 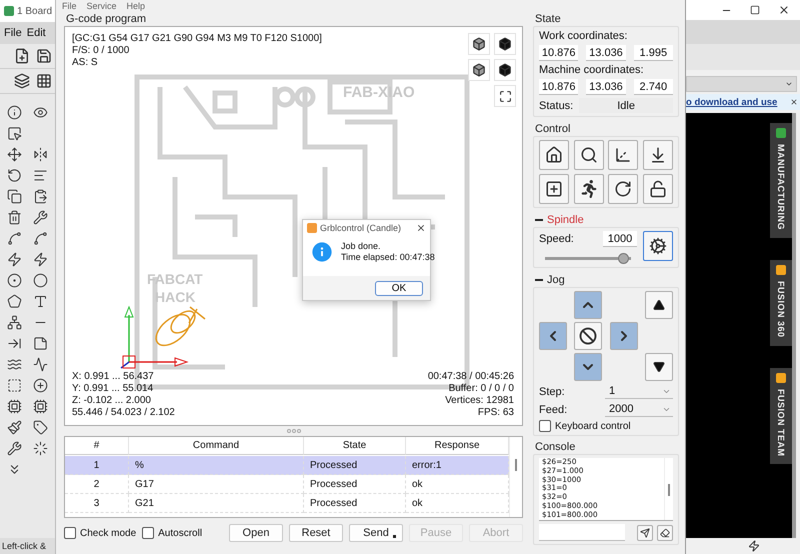 I want to click on paste-icon, so click(x=40, y=196).